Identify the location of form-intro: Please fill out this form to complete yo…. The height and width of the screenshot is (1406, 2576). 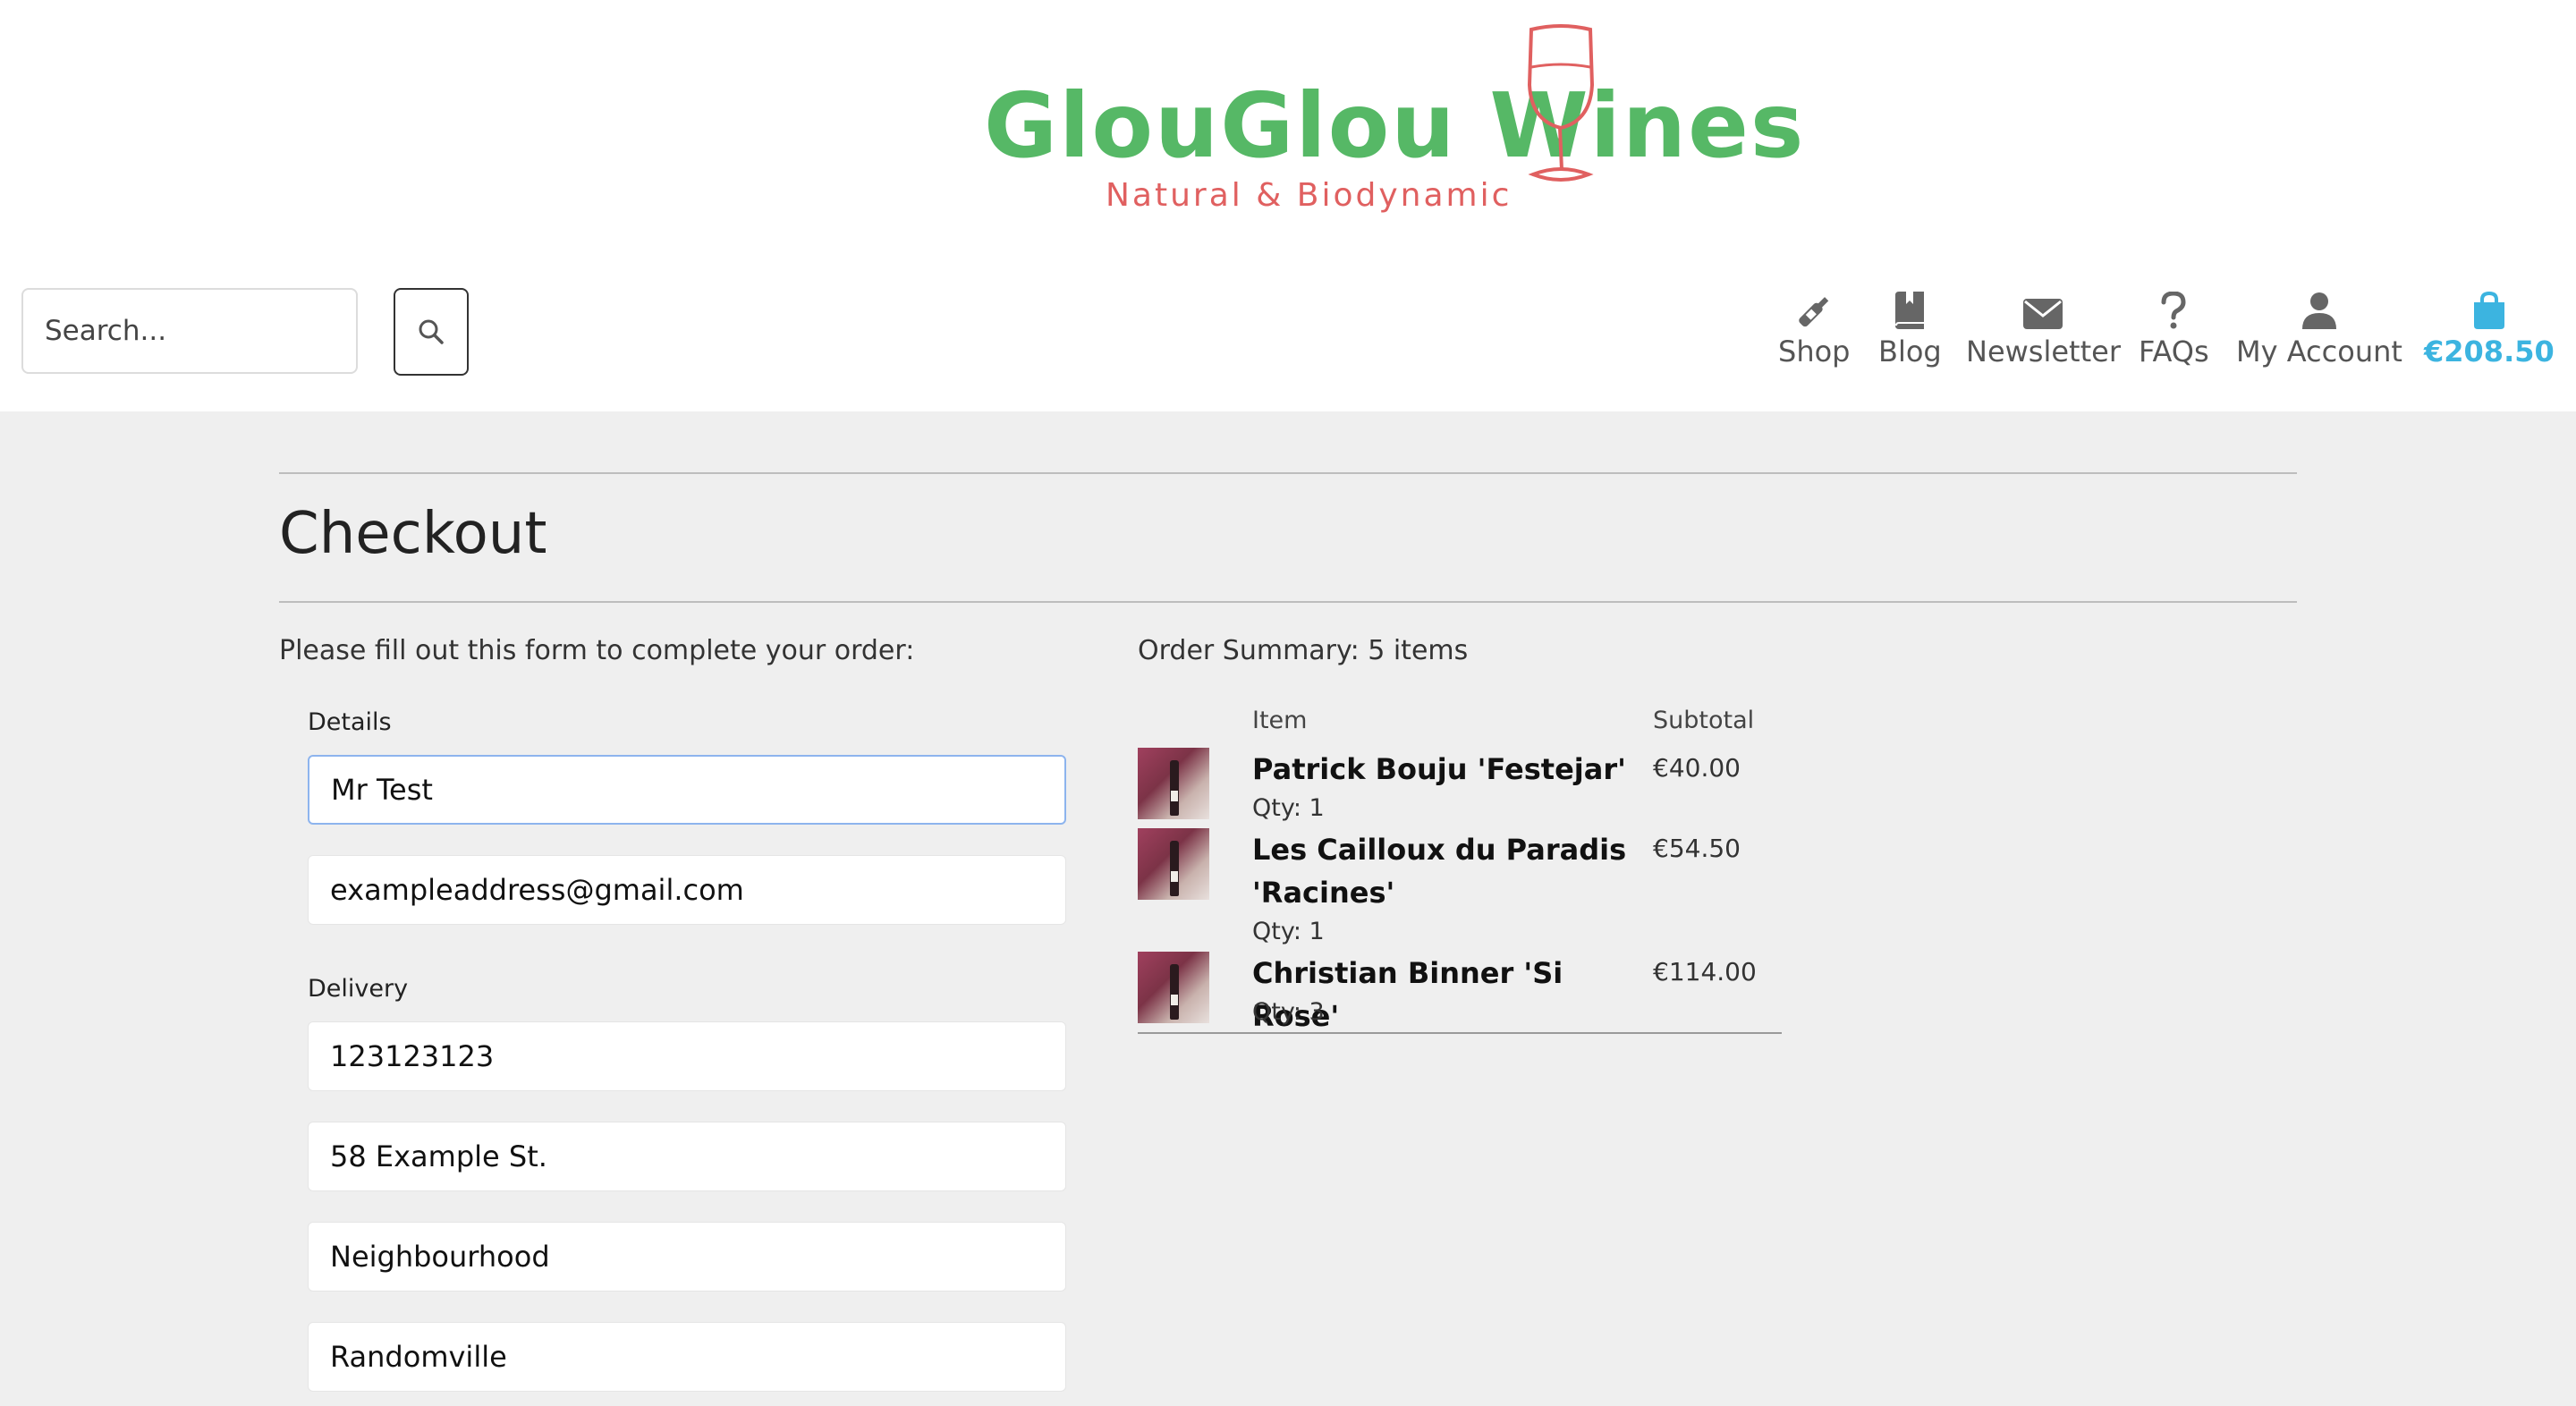
(597, 651).